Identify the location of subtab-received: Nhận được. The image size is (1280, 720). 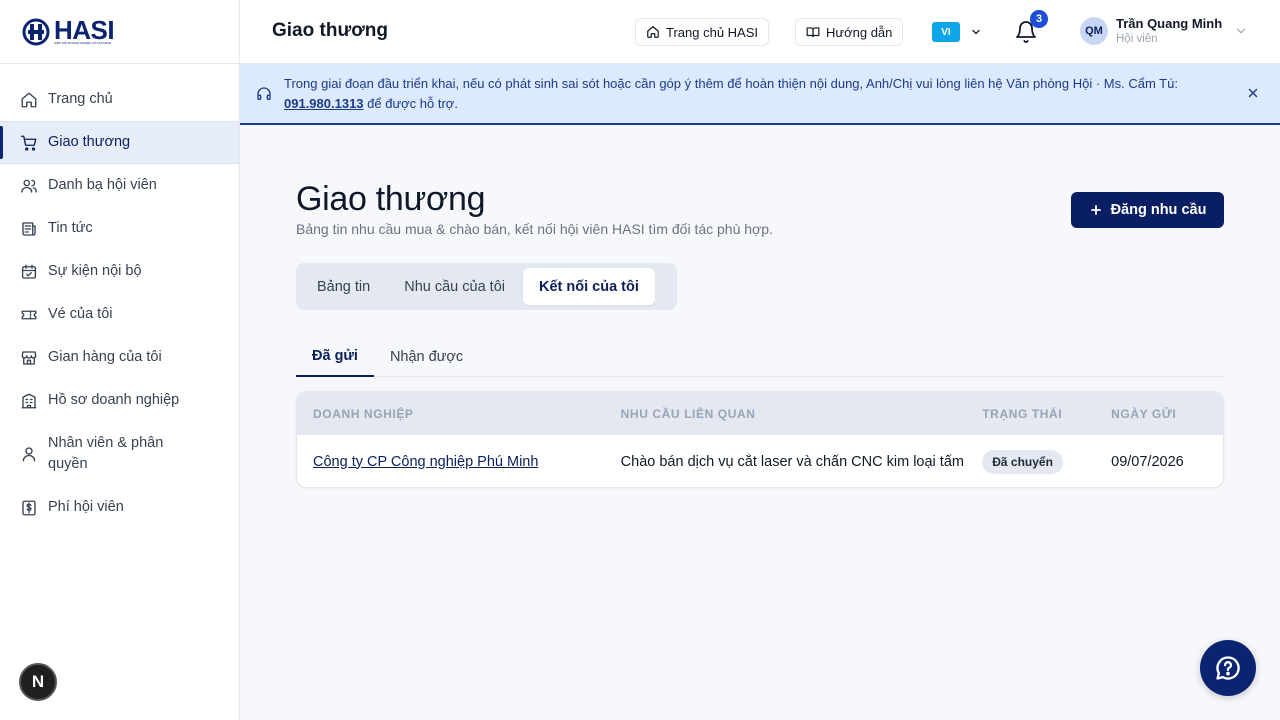
(426, 357).